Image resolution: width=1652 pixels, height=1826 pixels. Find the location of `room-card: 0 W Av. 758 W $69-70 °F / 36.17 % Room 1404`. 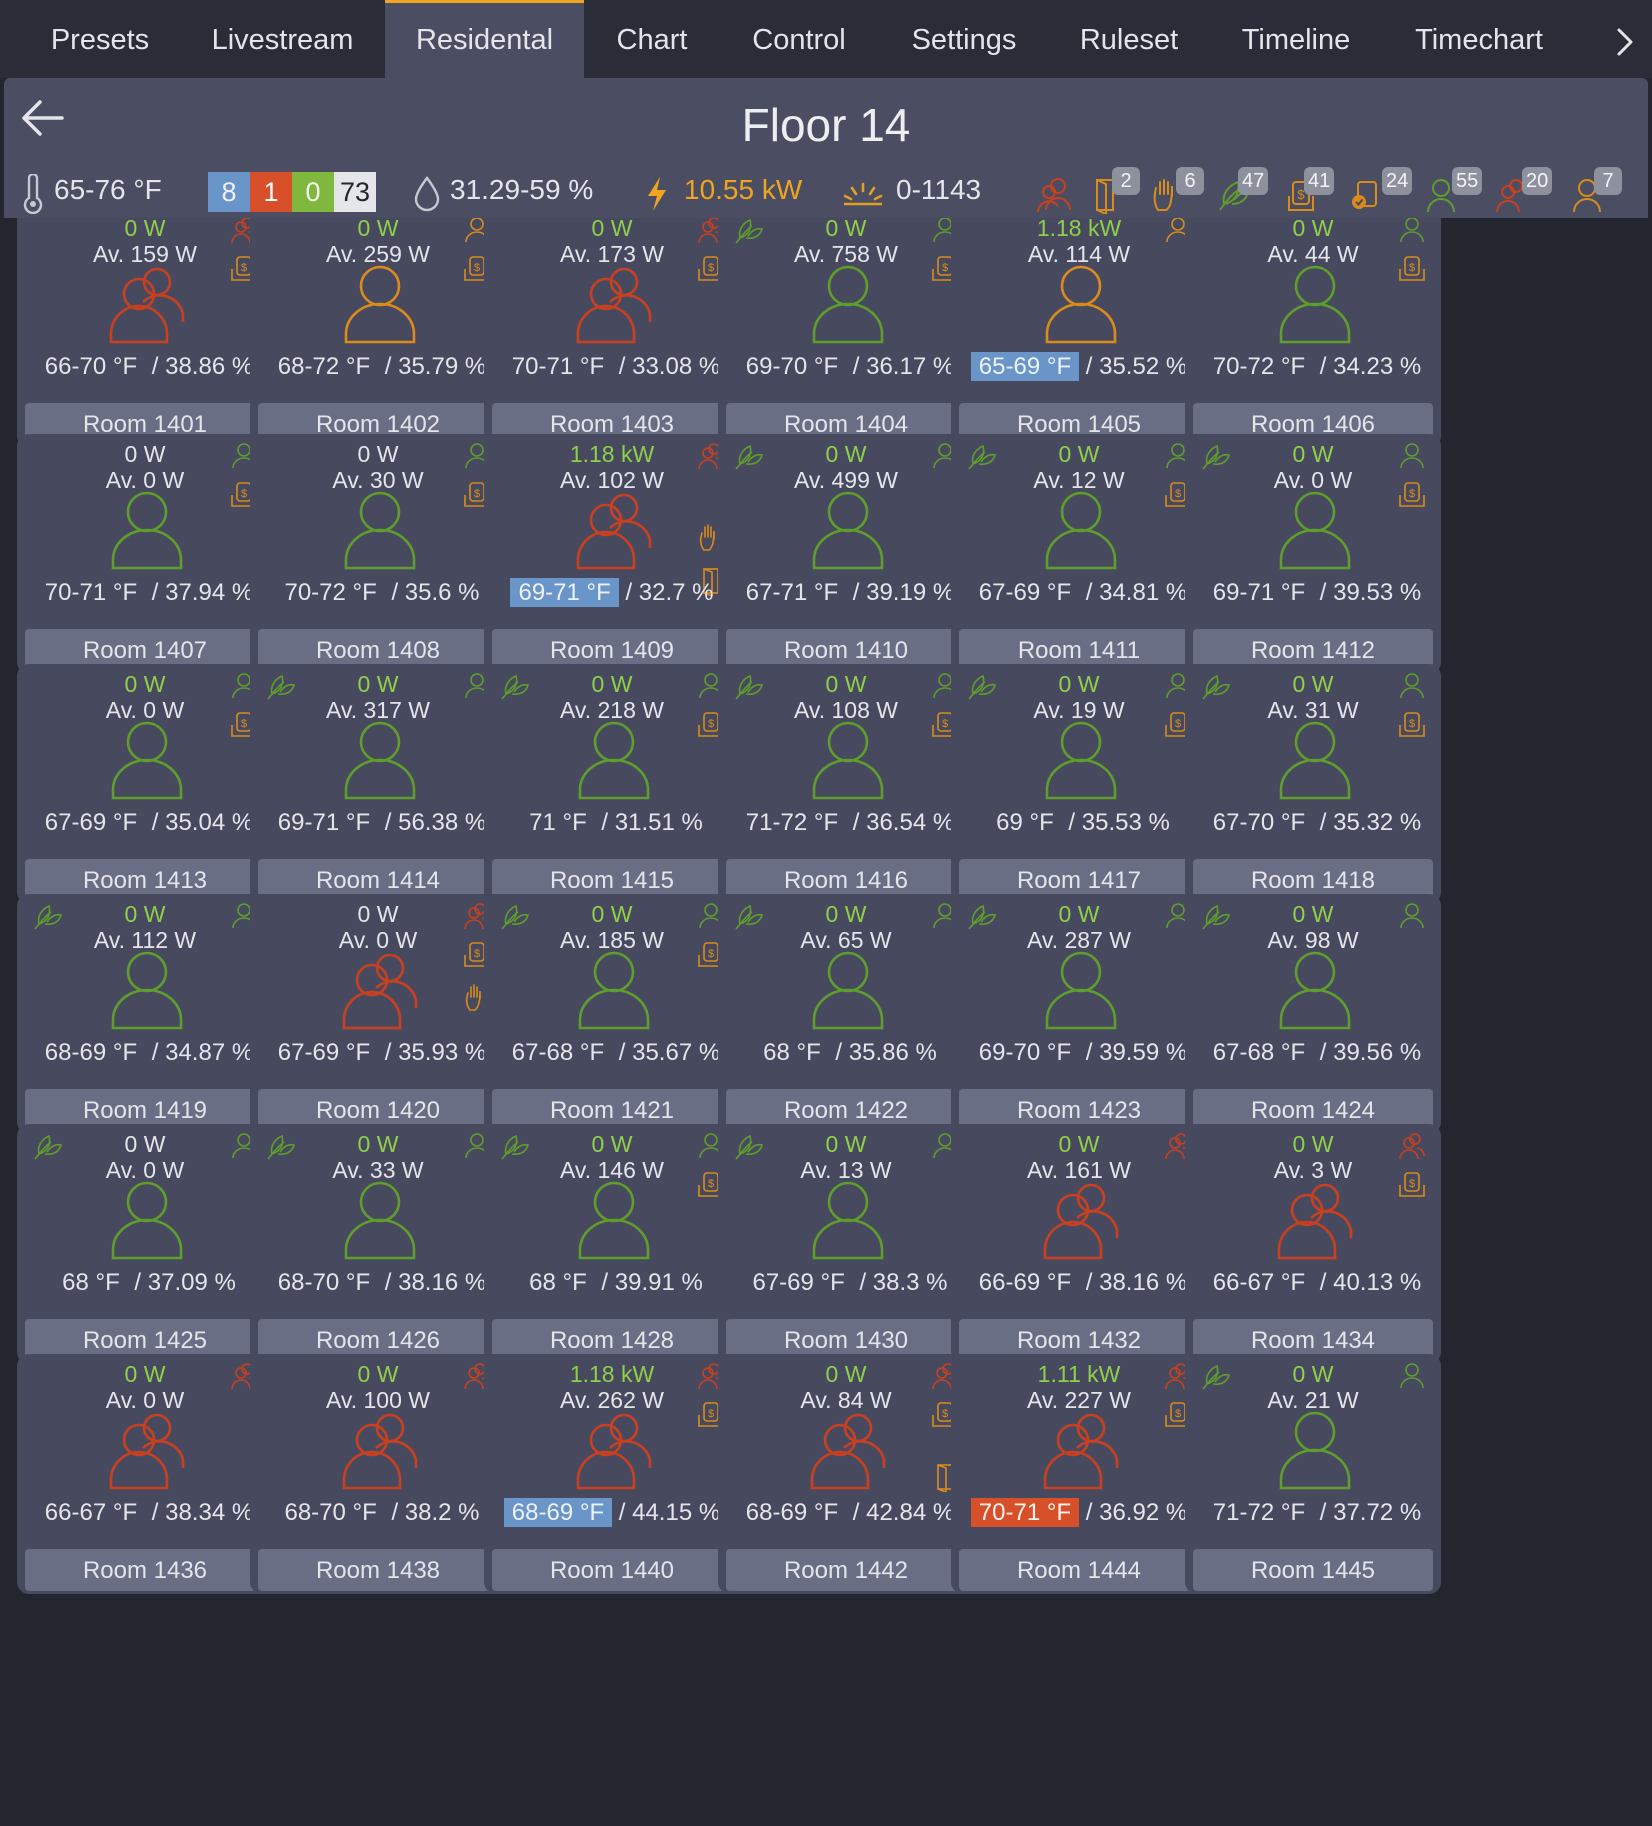

room-card: 0 W Av. 758 W $69-70 °F / 36.17 % Room 1404 is located at coordinates (846, 333).